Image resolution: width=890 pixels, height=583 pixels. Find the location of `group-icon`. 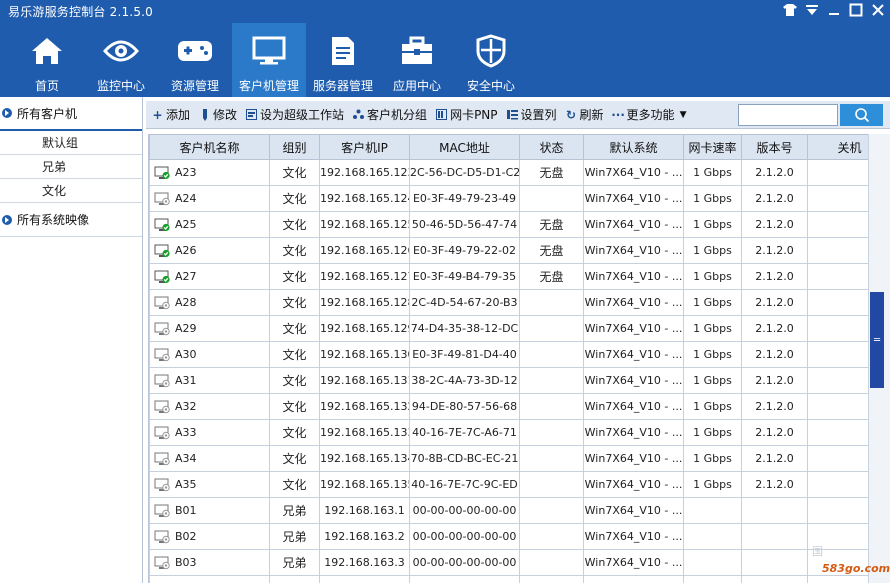

group-icon is located at coordinates (359, 115).